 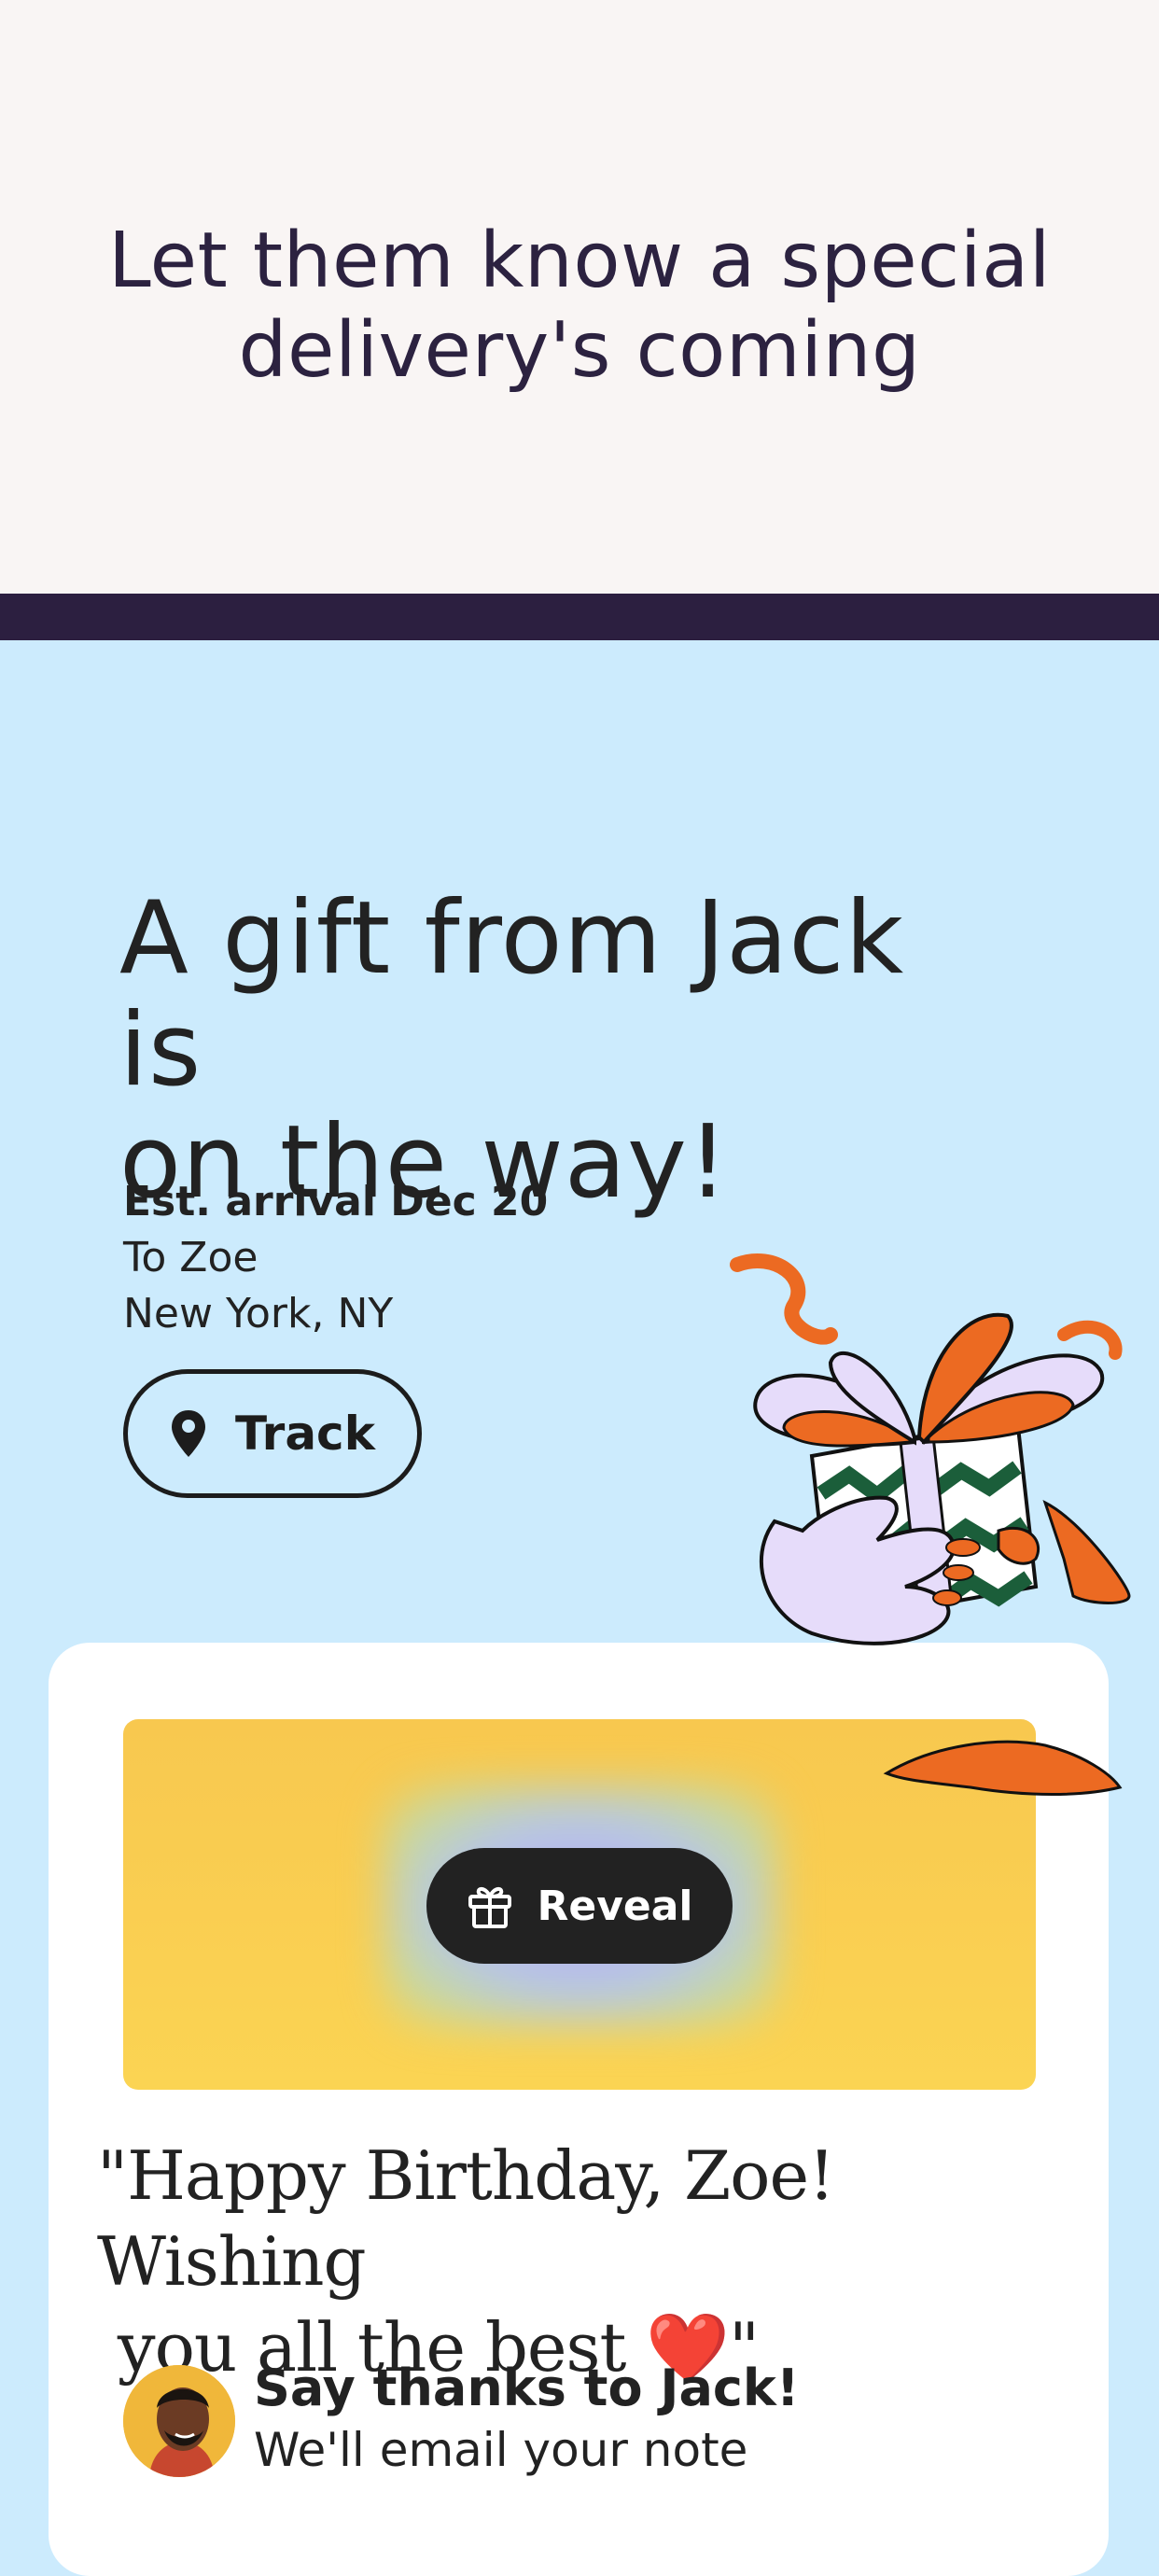 I want to click on gift-icon, so click(x=490, y=1907).